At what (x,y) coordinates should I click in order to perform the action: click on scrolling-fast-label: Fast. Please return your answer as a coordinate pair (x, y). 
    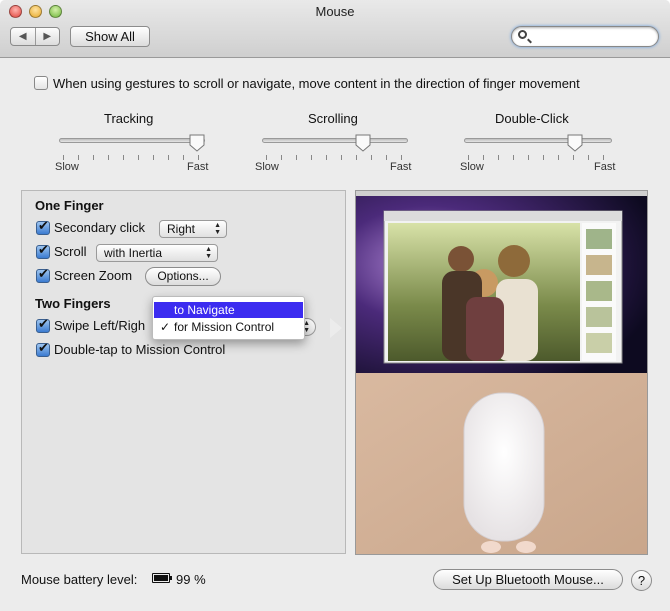
    Looking at the image, I should click on (401, 167).